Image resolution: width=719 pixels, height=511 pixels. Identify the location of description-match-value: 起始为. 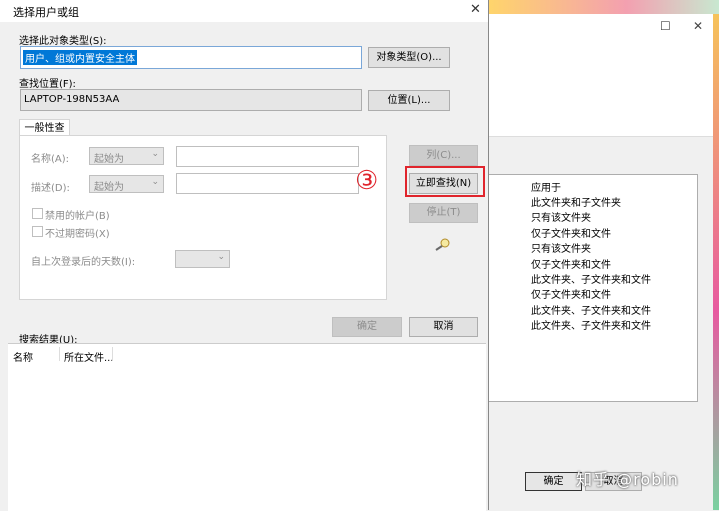
(109, 187).